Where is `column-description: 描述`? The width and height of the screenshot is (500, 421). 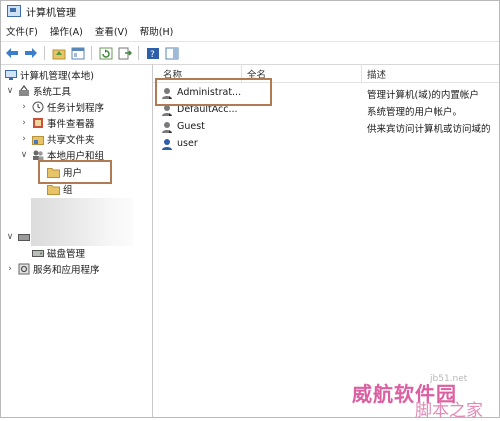 column-description: 描述 is located at coordinates (376, 74).